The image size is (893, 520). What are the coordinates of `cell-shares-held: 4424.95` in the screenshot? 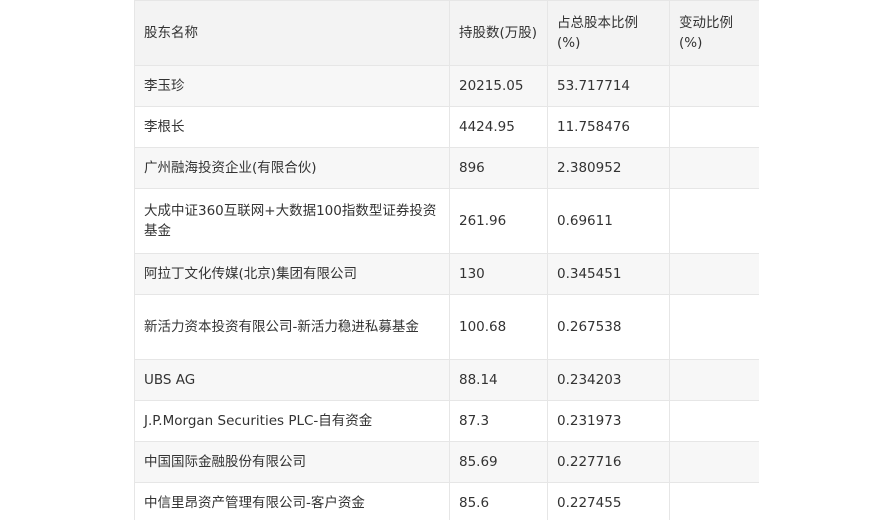 It's located at (498, 127).